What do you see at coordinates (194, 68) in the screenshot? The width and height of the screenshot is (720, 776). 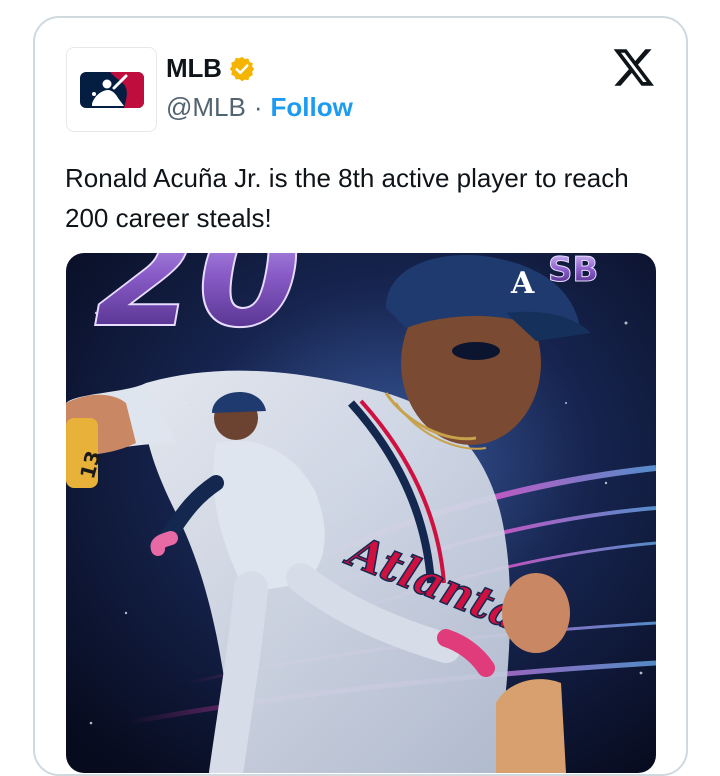 I see `display-name: MLB` at bounding box center [194, 68].